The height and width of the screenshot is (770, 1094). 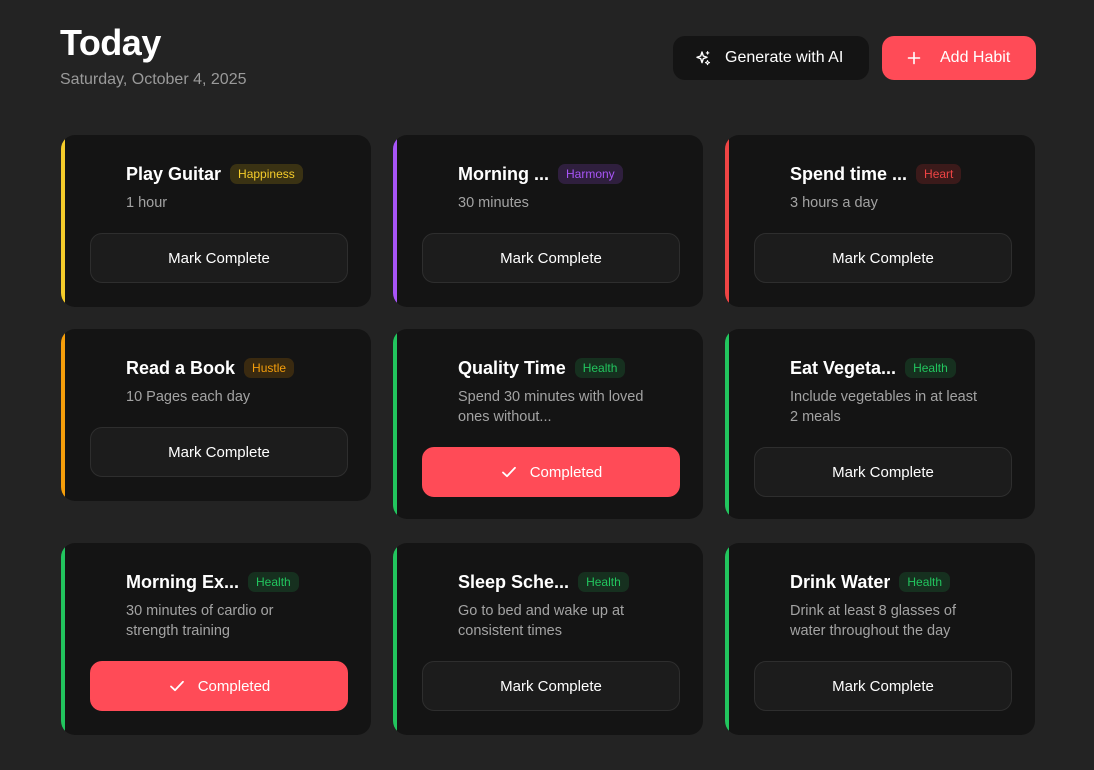 I want to click on add-habit-label: Add Habit, so click(x=975, y=57).